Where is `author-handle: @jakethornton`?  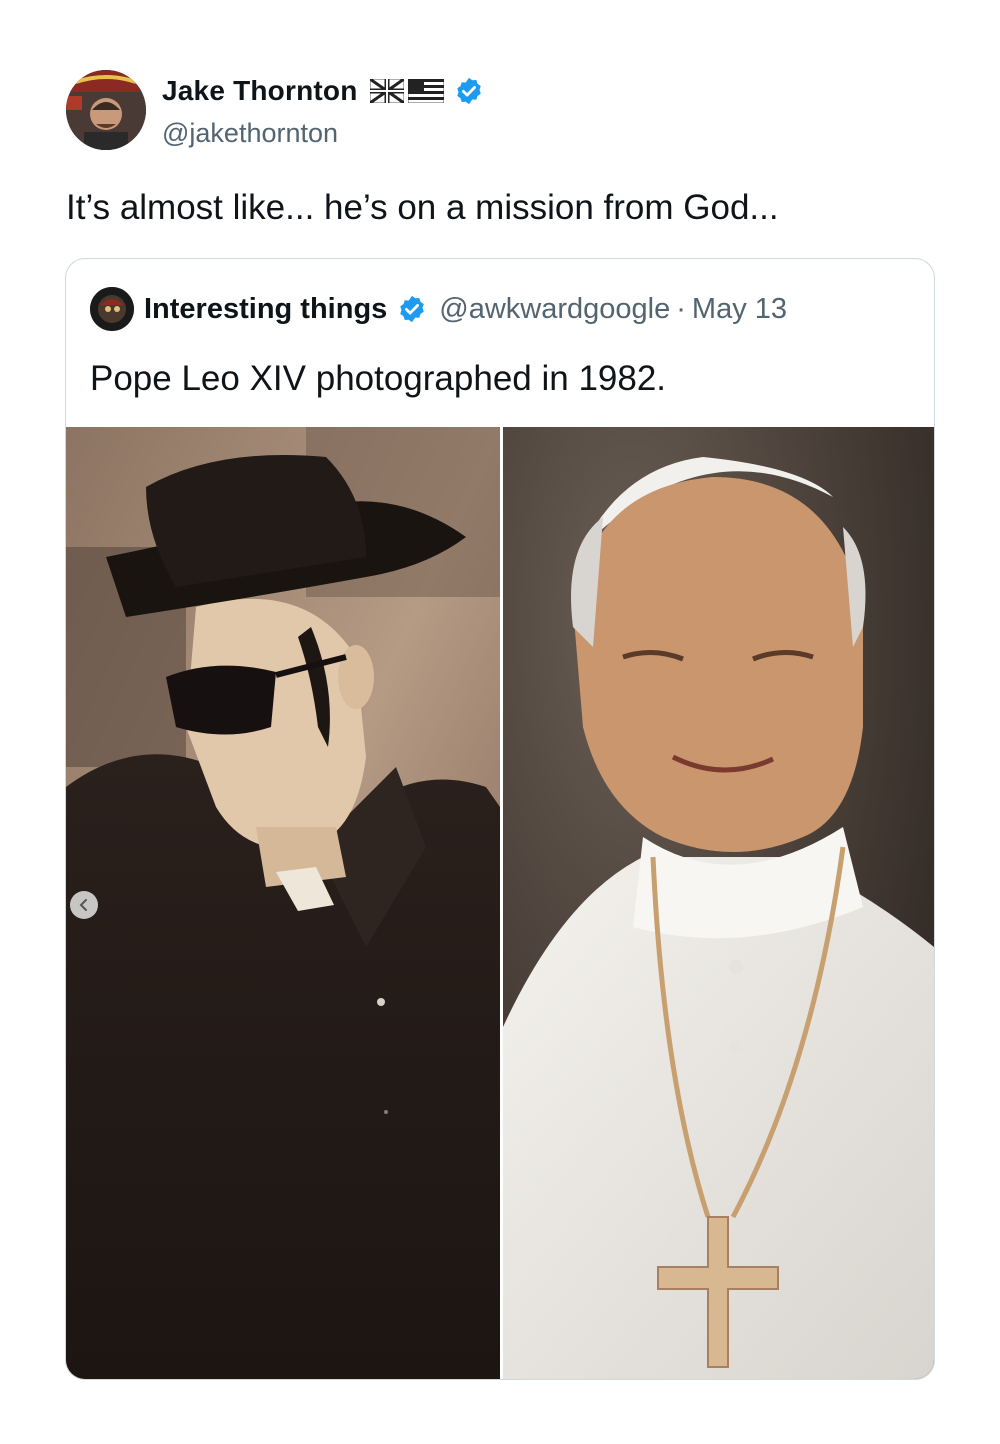 author-handle: @jakethornton is located at coordinates (250, 133).